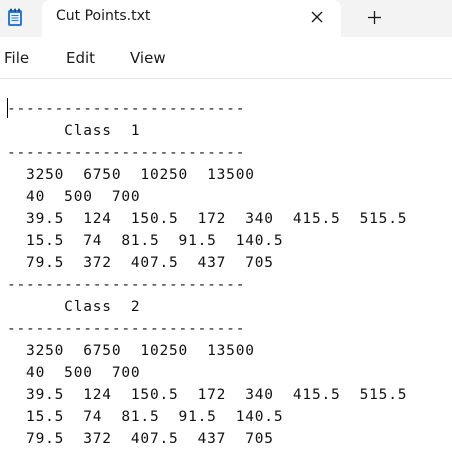  Describe the element at coordinates (103, 16) in the screenshot. I see `tab-title: Cut Points.txt` at that location.